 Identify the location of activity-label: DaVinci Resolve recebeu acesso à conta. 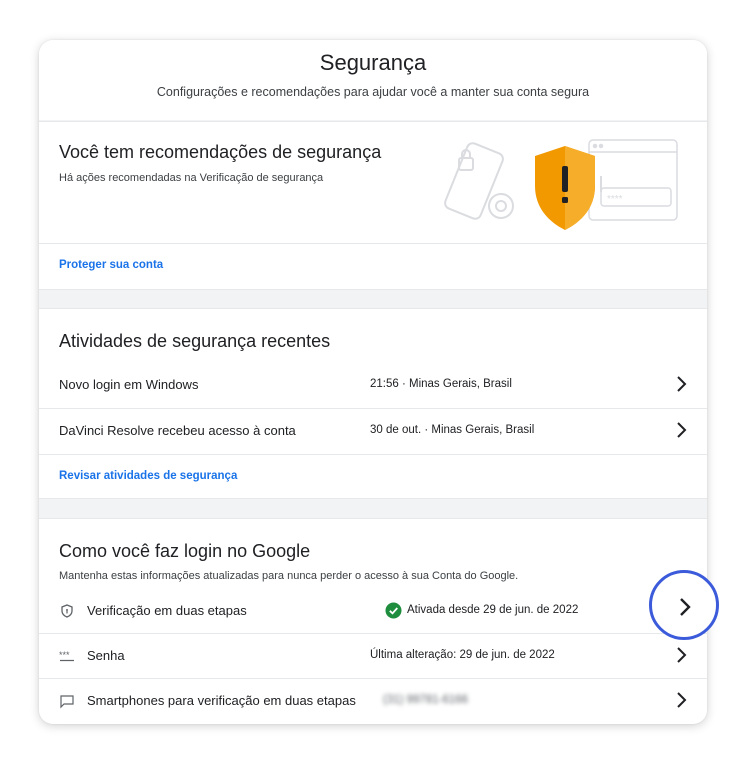
(177, 430).